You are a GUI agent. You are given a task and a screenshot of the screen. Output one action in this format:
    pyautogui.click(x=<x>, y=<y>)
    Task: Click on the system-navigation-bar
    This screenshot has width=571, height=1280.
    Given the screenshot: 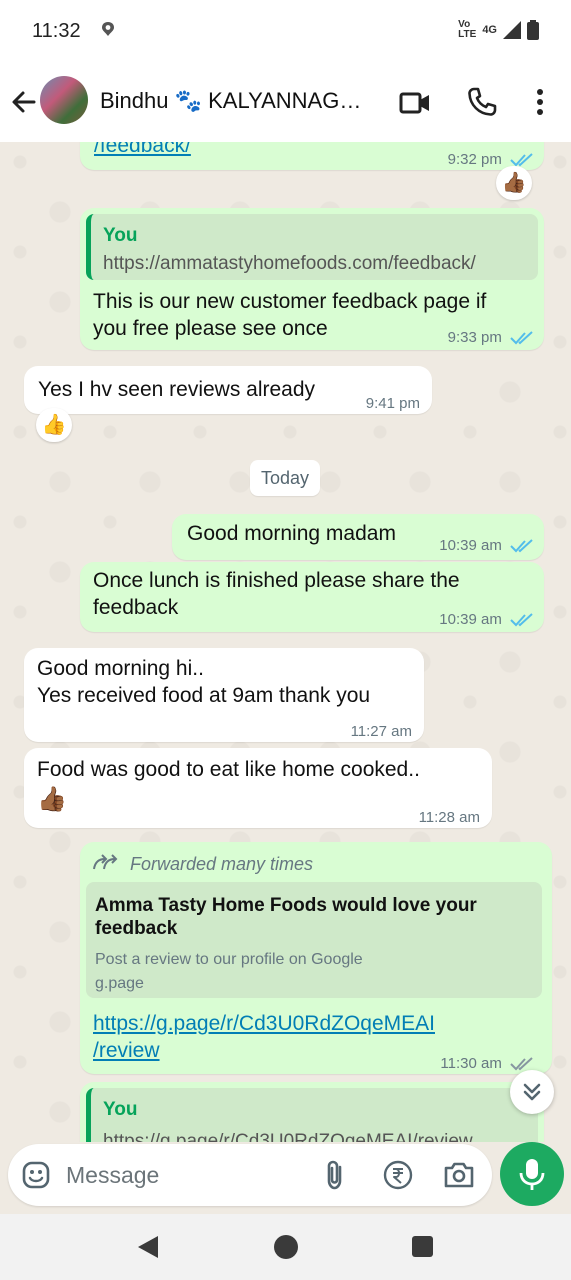 What is the action you would take?
    pyautogui.click(x=285, y=1247)
    